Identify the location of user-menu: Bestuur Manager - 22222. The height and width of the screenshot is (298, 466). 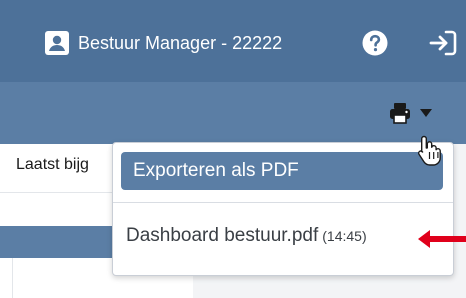
(163, 43).